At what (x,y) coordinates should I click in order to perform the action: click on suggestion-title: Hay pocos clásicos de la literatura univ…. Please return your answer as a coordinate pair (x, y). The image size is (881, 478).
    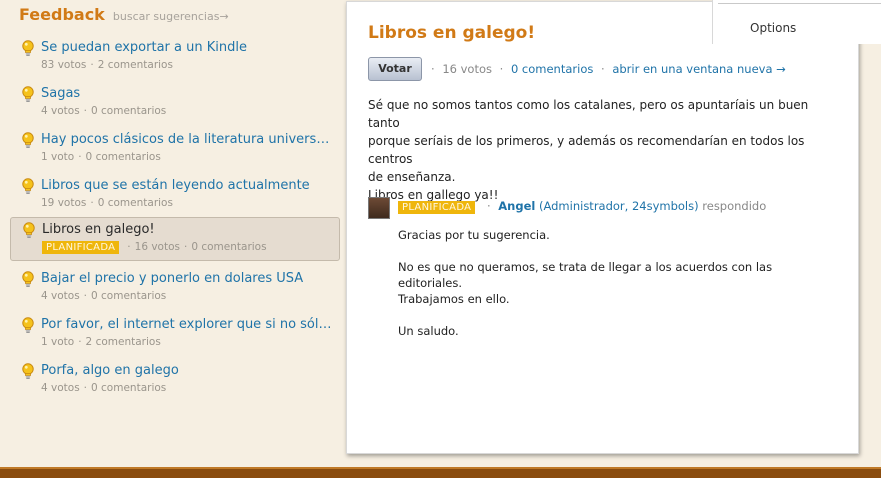
    Looking at the image, I should click on (189, 139).